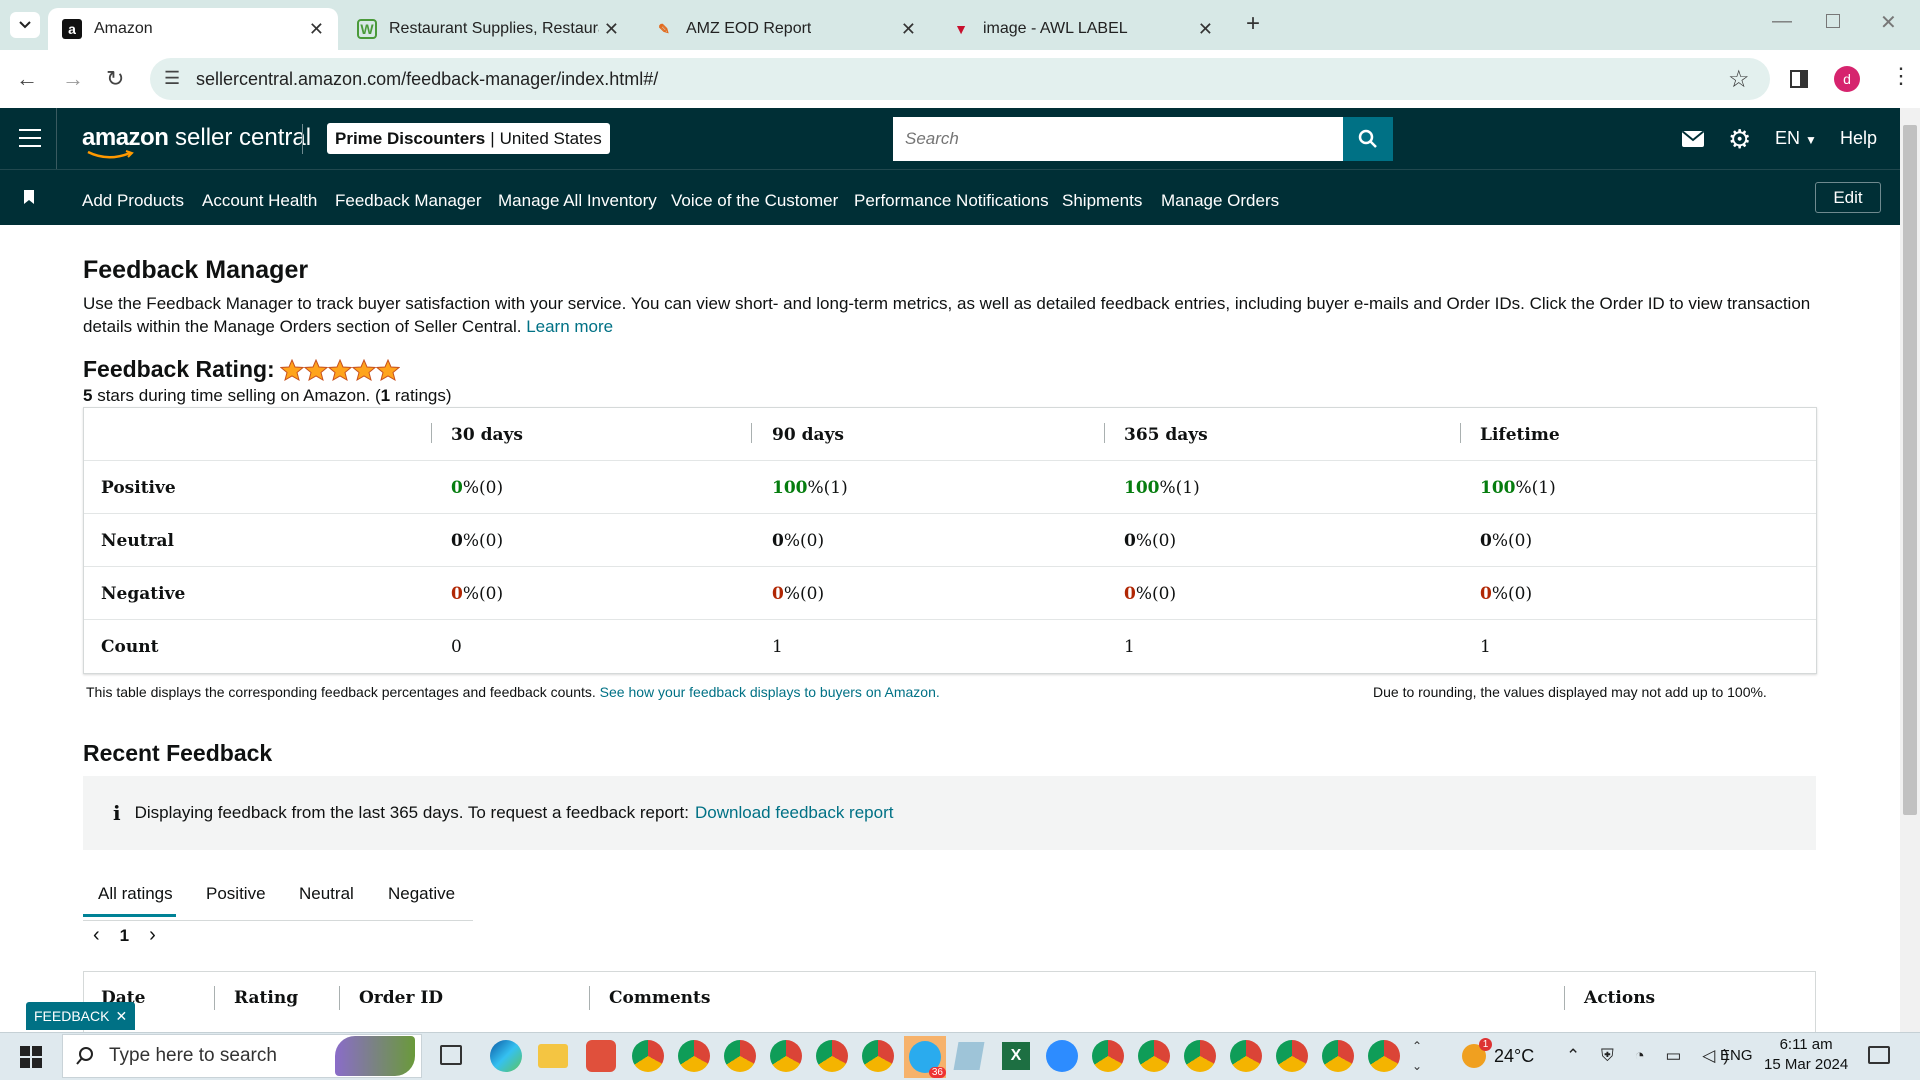 This screenshot has width=1920, height=1080. What do you see at coordinates (777, 646) in the screenshot?
I see `table-cell: 1` at bounding box center [777, 646].